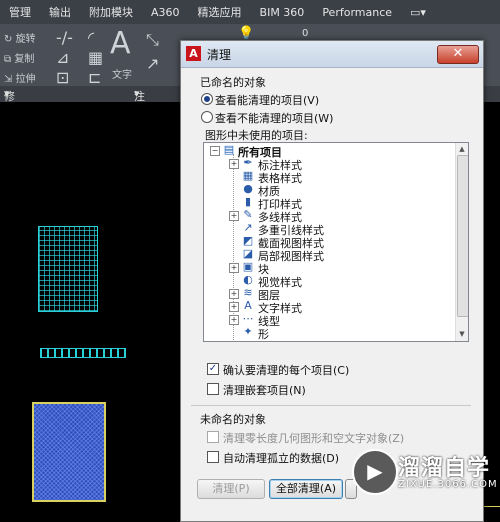  Describe the element at coordinates (282, 12) in the screenshot. I see `tab-bim360: BIM 360` at that location.